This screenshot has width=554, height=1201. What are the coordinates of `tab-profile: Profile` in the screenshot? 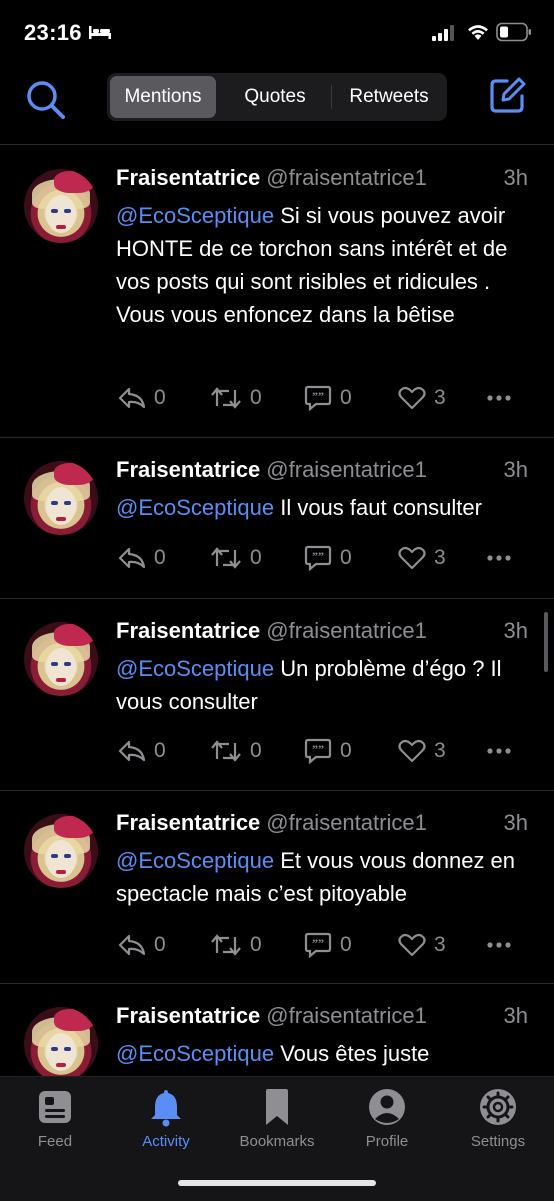 It's located at (387, 1122).